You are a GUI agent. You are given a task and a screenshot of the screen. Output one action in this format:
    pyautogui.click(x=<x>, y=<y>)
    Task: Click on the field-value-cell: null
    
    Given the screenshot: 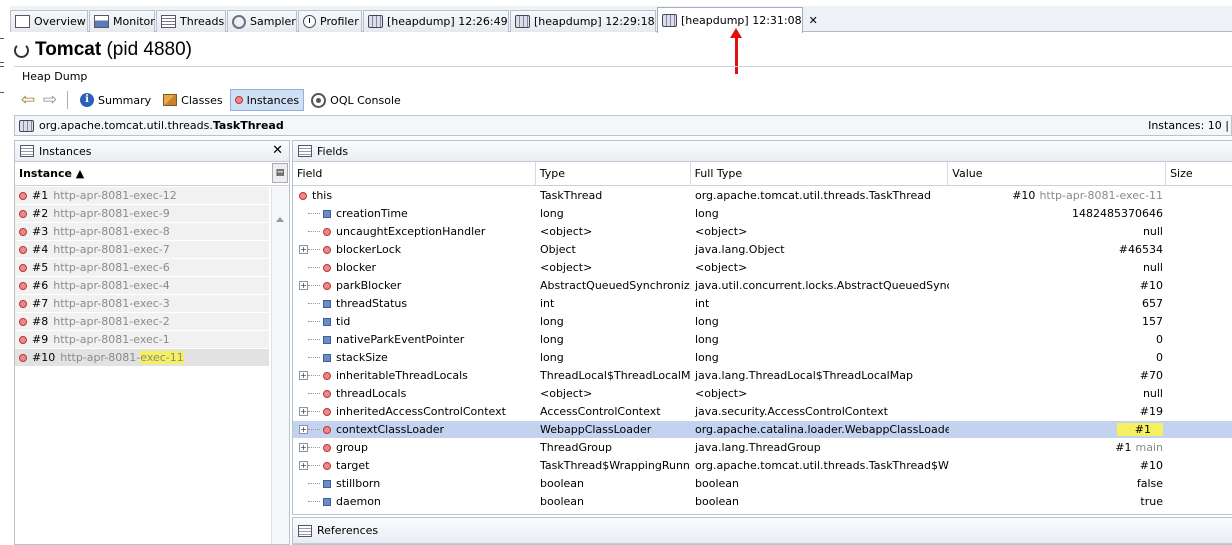 What is the action you would take?
    pyautogui.click(x=1058, y=268)
    